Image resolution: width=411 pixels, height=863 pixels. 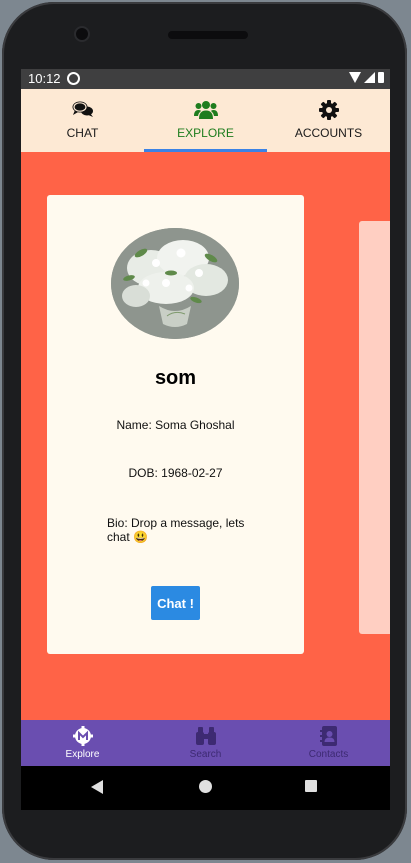 What do you see at coordinates (82, 754) in the screenshot?
I see `nav-label: Explore` at bounding box center [82, 754].